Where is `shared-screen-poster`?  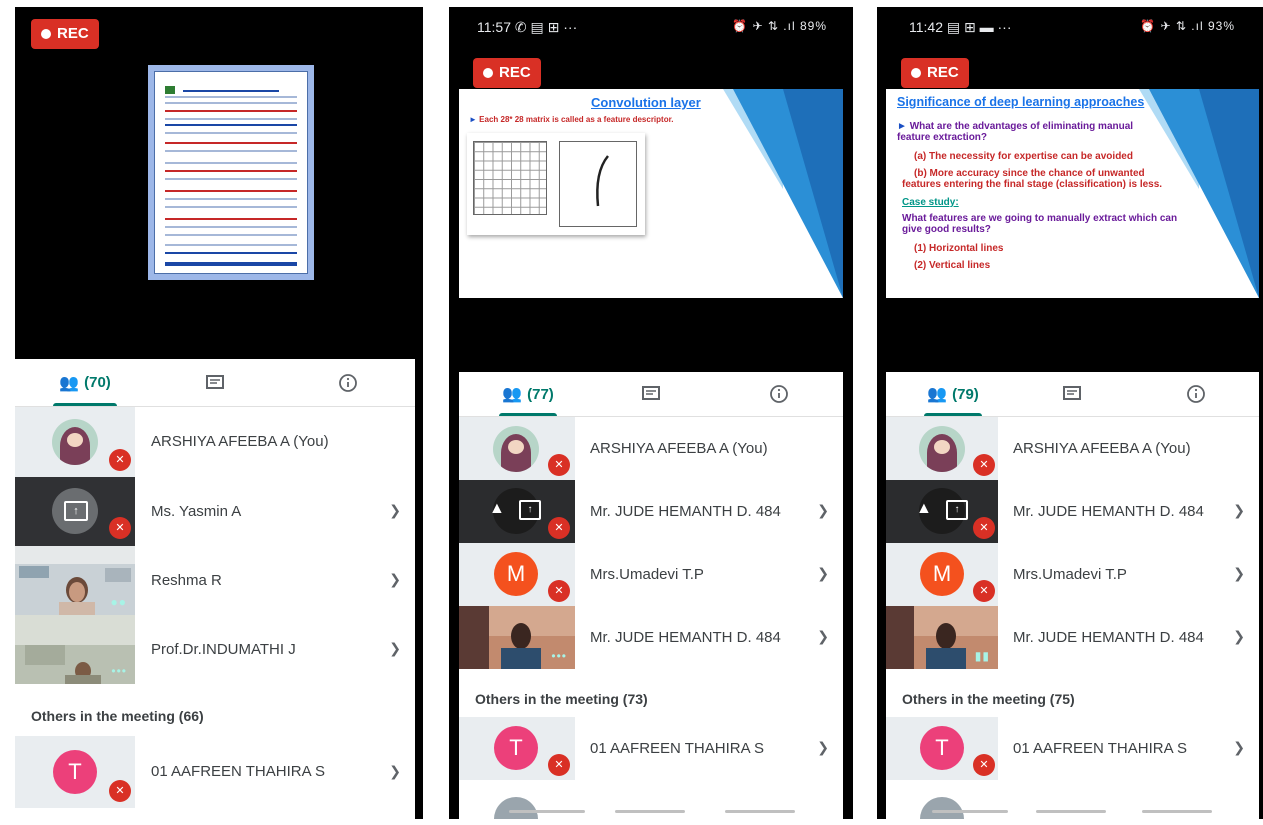 shared-screen-poster is located at coordinates (231, 172).